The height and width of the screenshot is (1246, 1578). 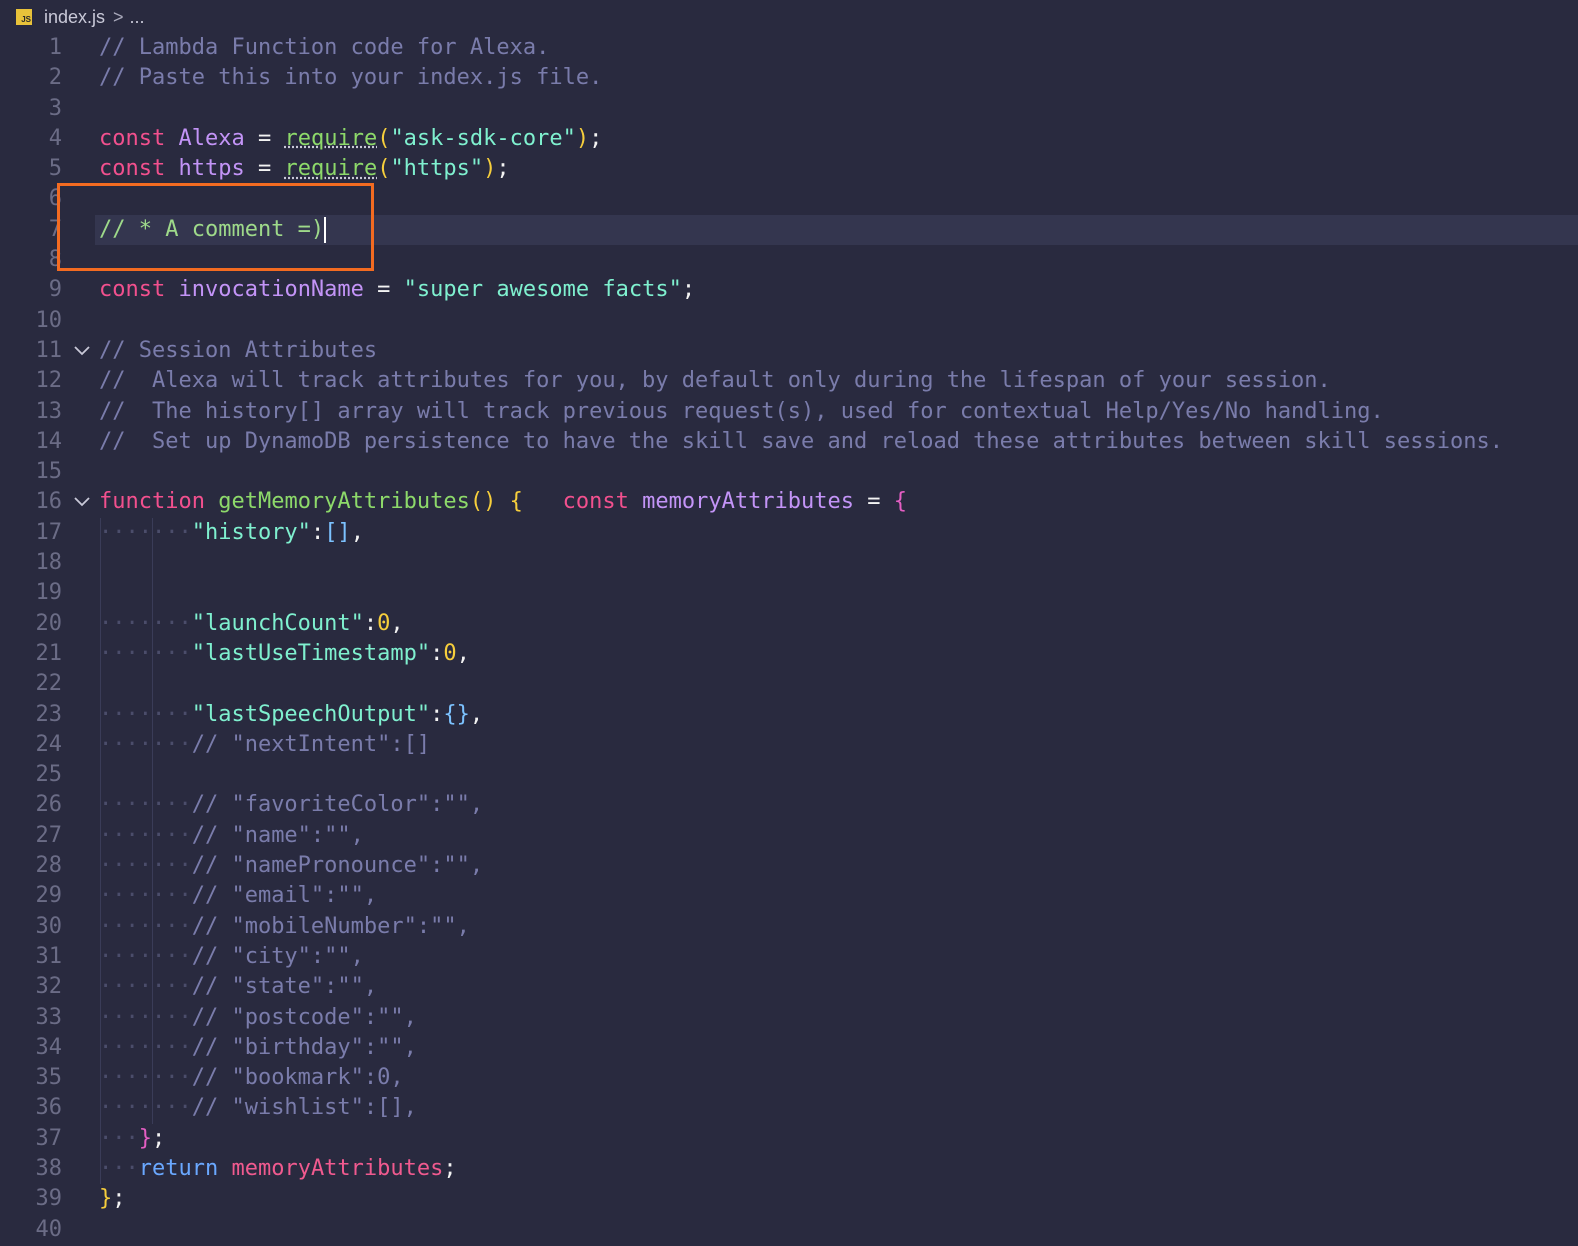 What do you see at coordinates (789, 593) in the screenshot?
I see `code-line: 19` at bounding box center [789, 593].